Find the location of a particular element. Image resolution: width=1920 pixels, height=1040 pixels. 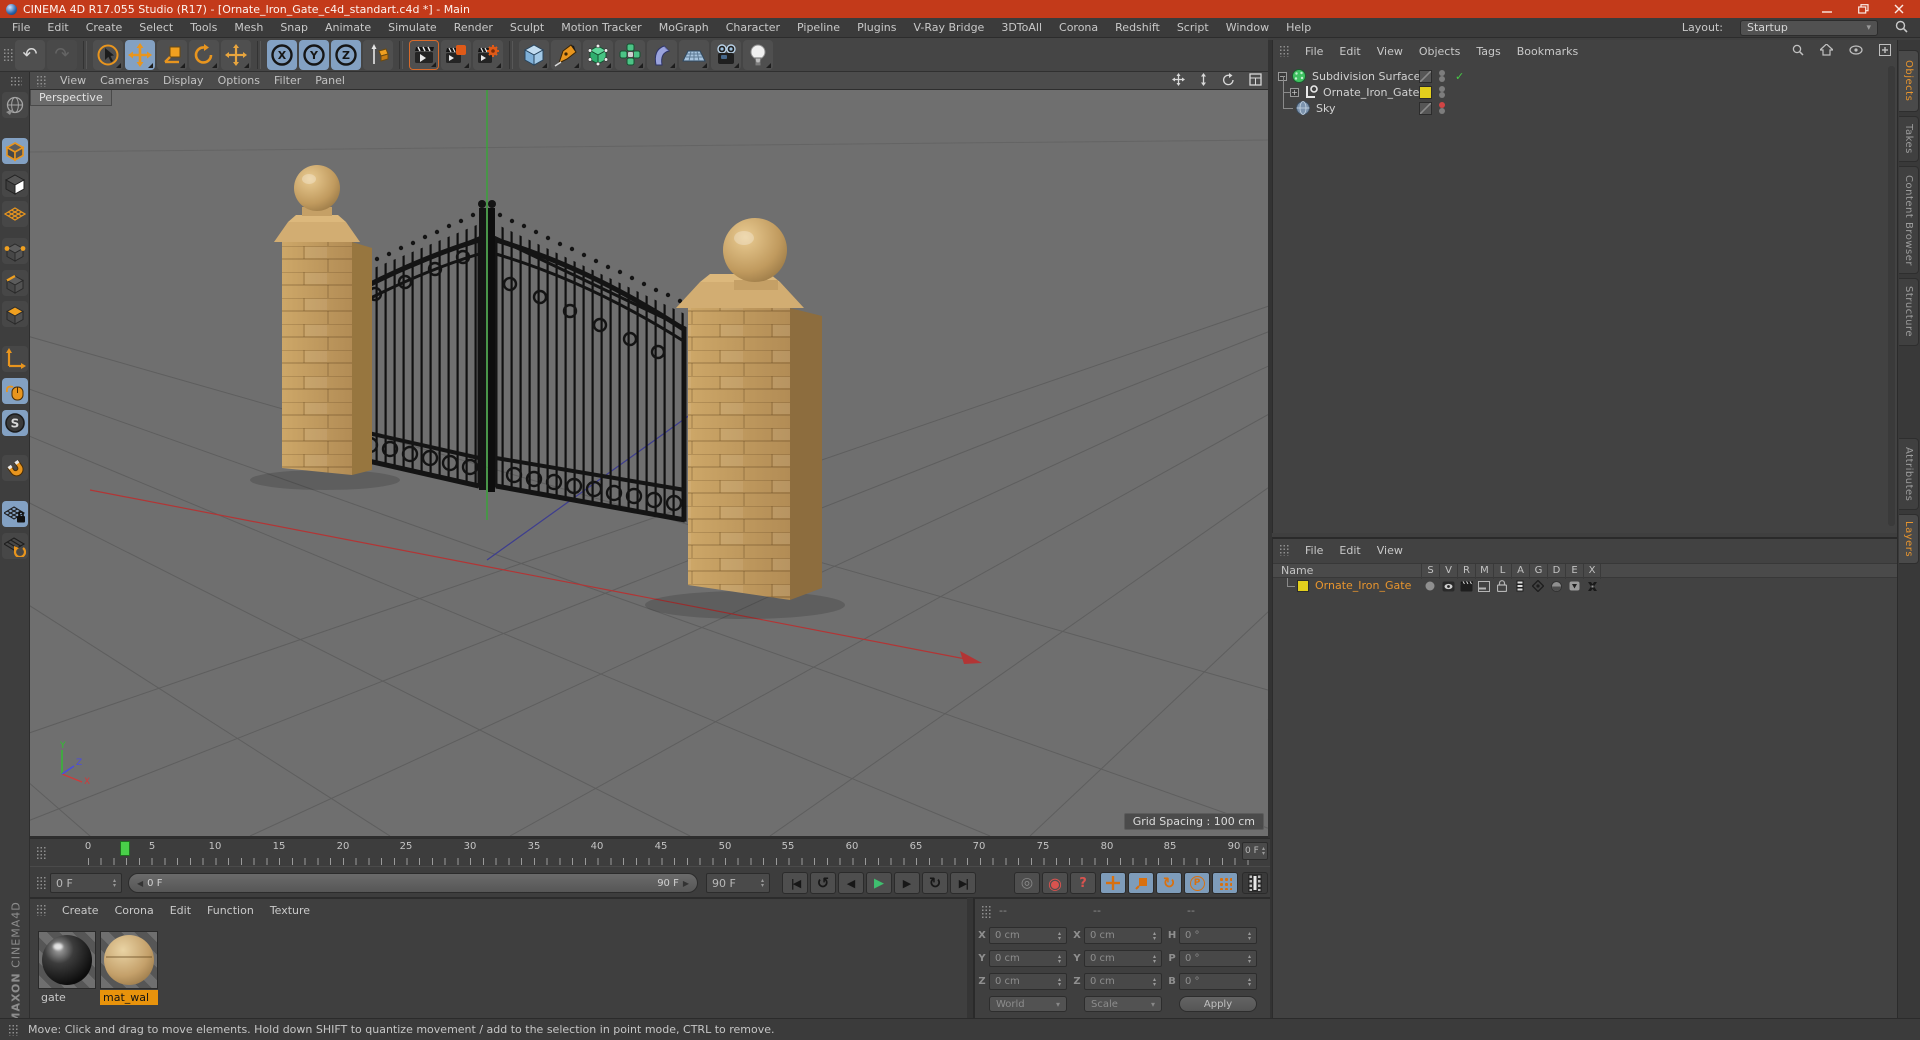

viewport-menu-item: Panel is located at coordinates (330, 80).